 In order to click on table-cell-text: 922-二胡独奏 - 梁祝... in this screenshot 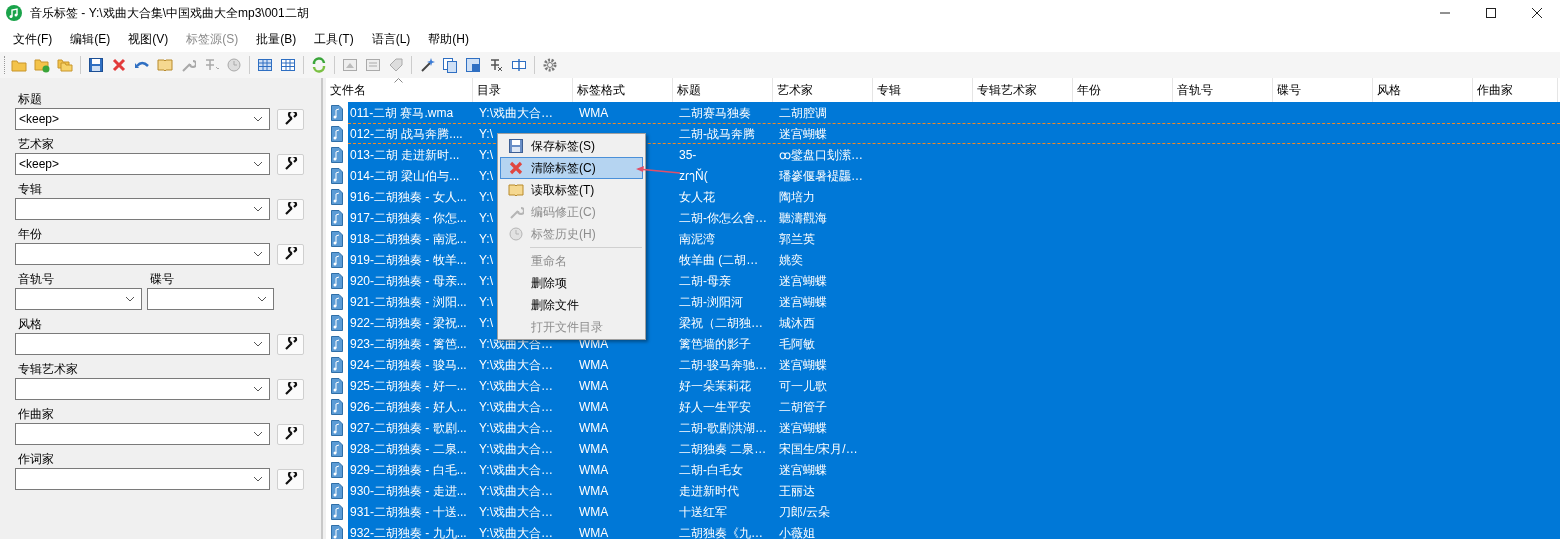, I will do `click(408, 323)`.